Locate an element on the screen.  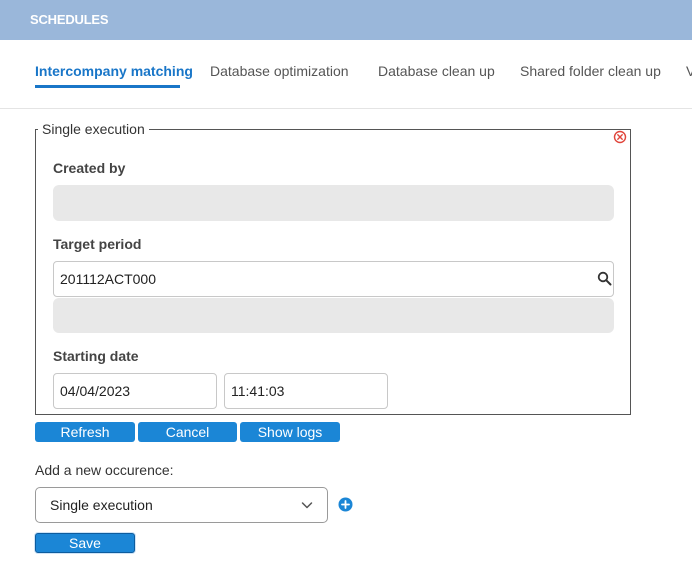
save-button: Save is located at coordinates (85, 543).